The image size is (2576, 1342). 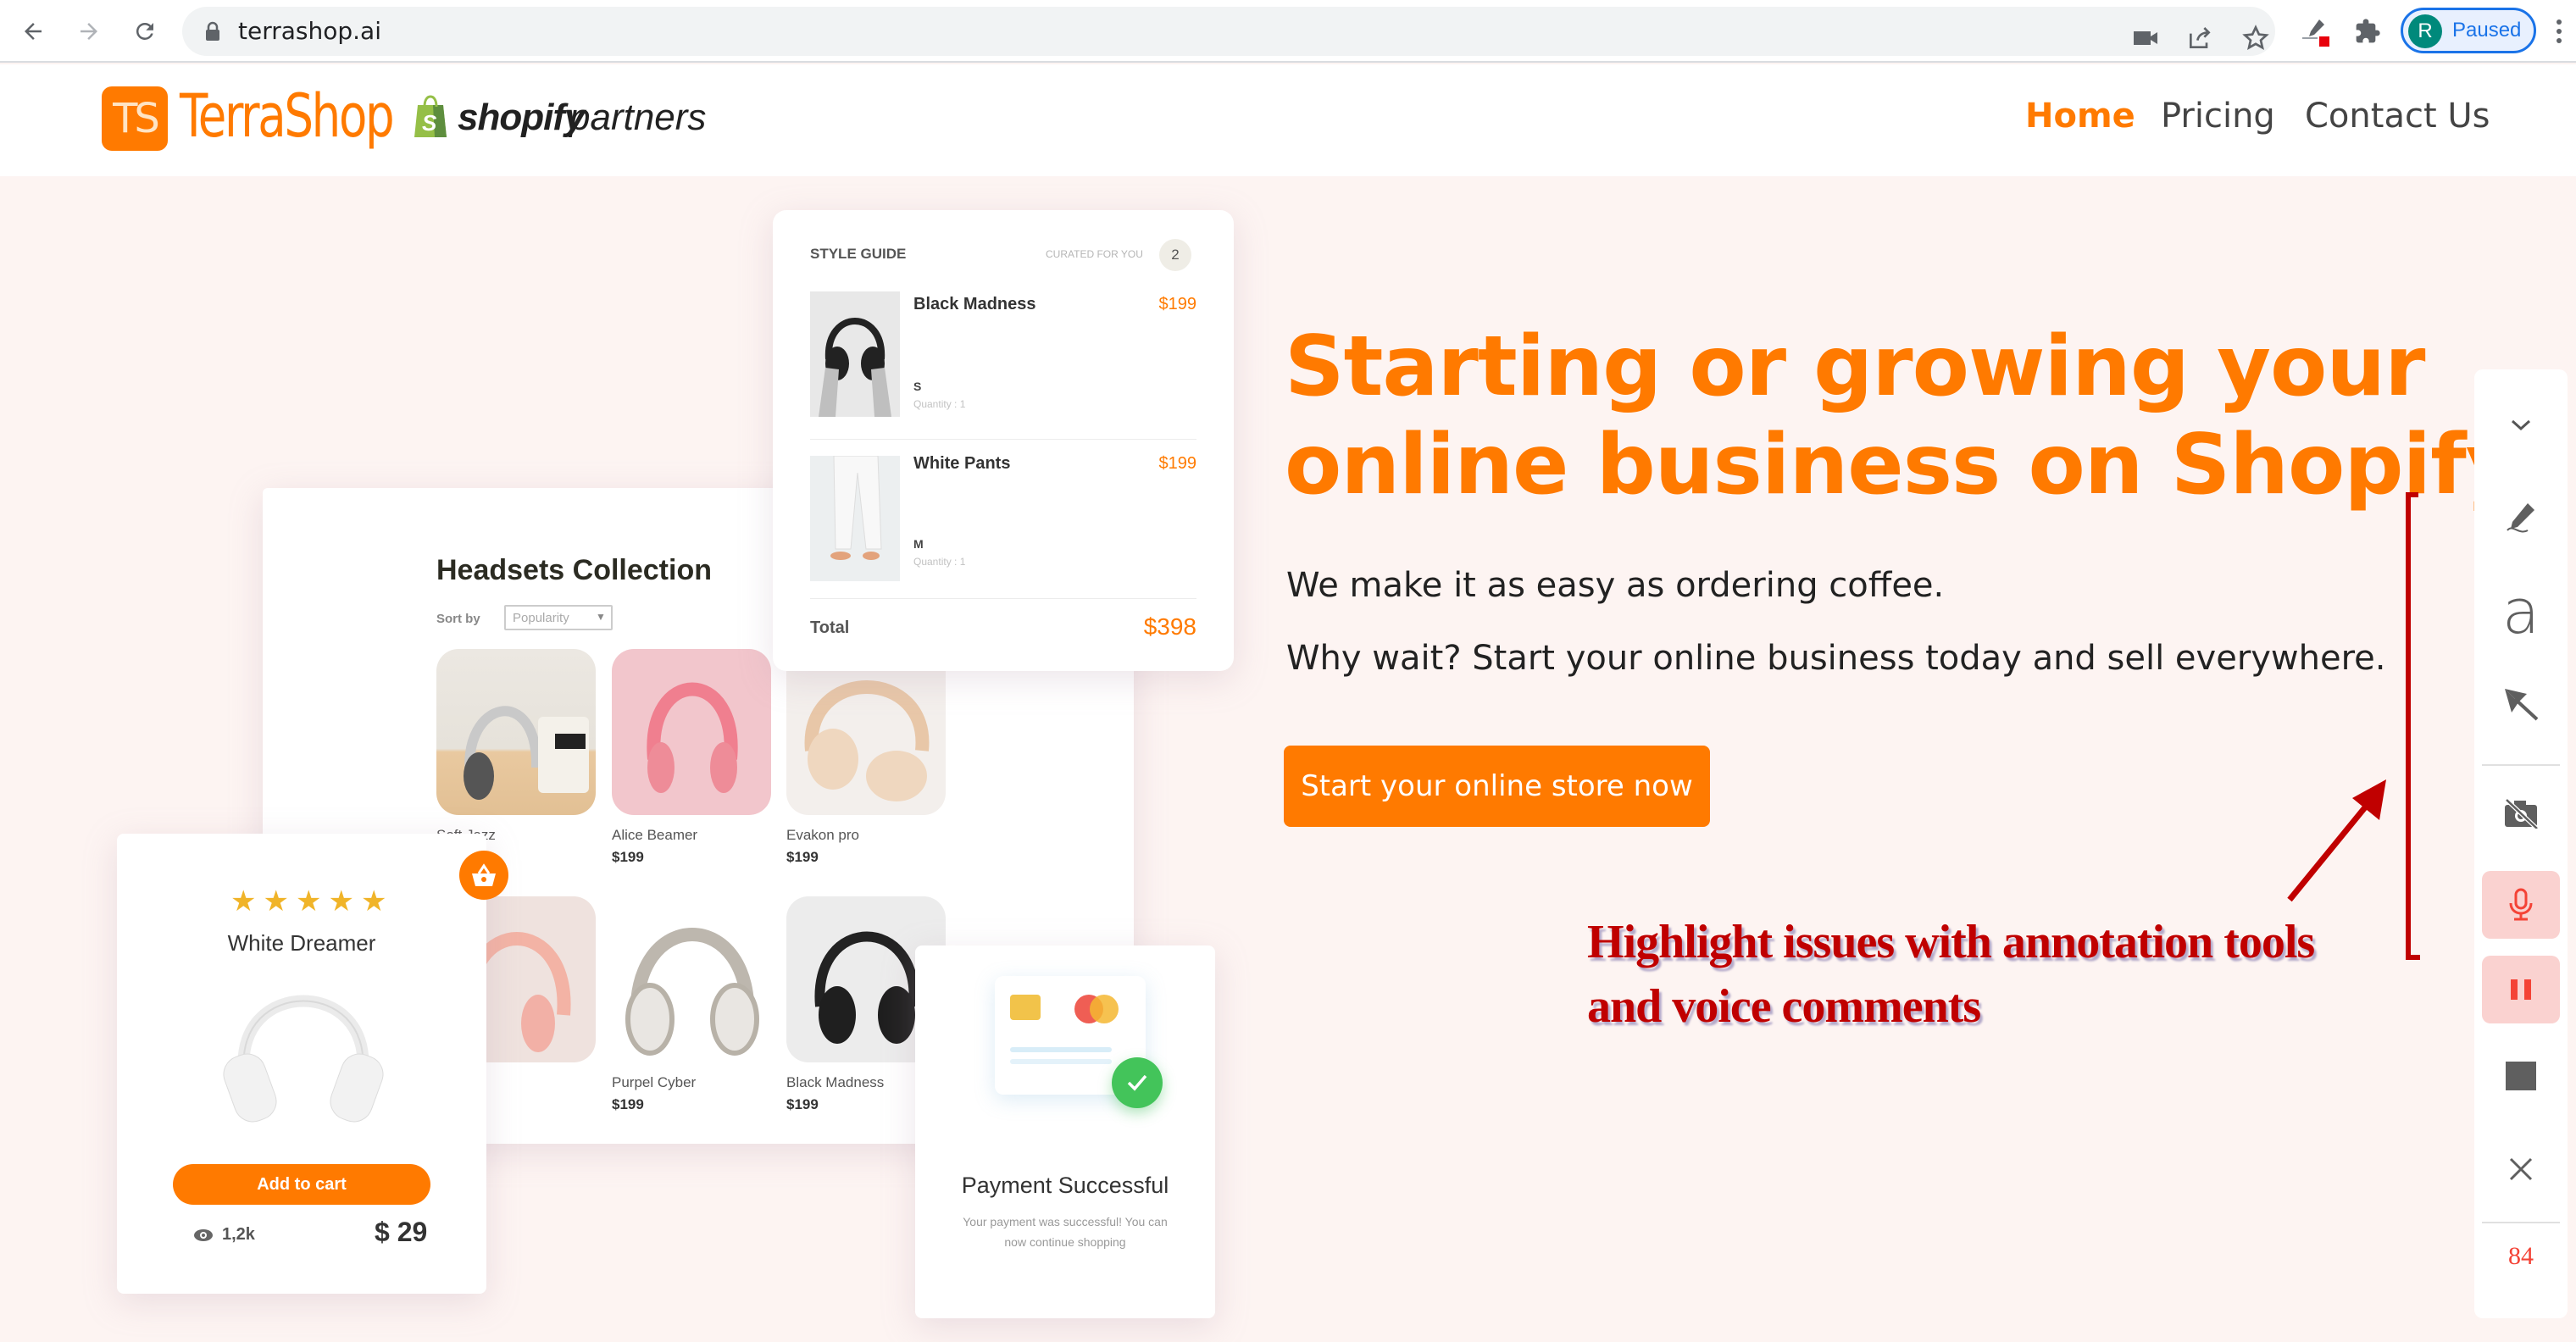 I want to click on star-rating: ★ ★ ★ ★ ★, so click(x=308, y=901).